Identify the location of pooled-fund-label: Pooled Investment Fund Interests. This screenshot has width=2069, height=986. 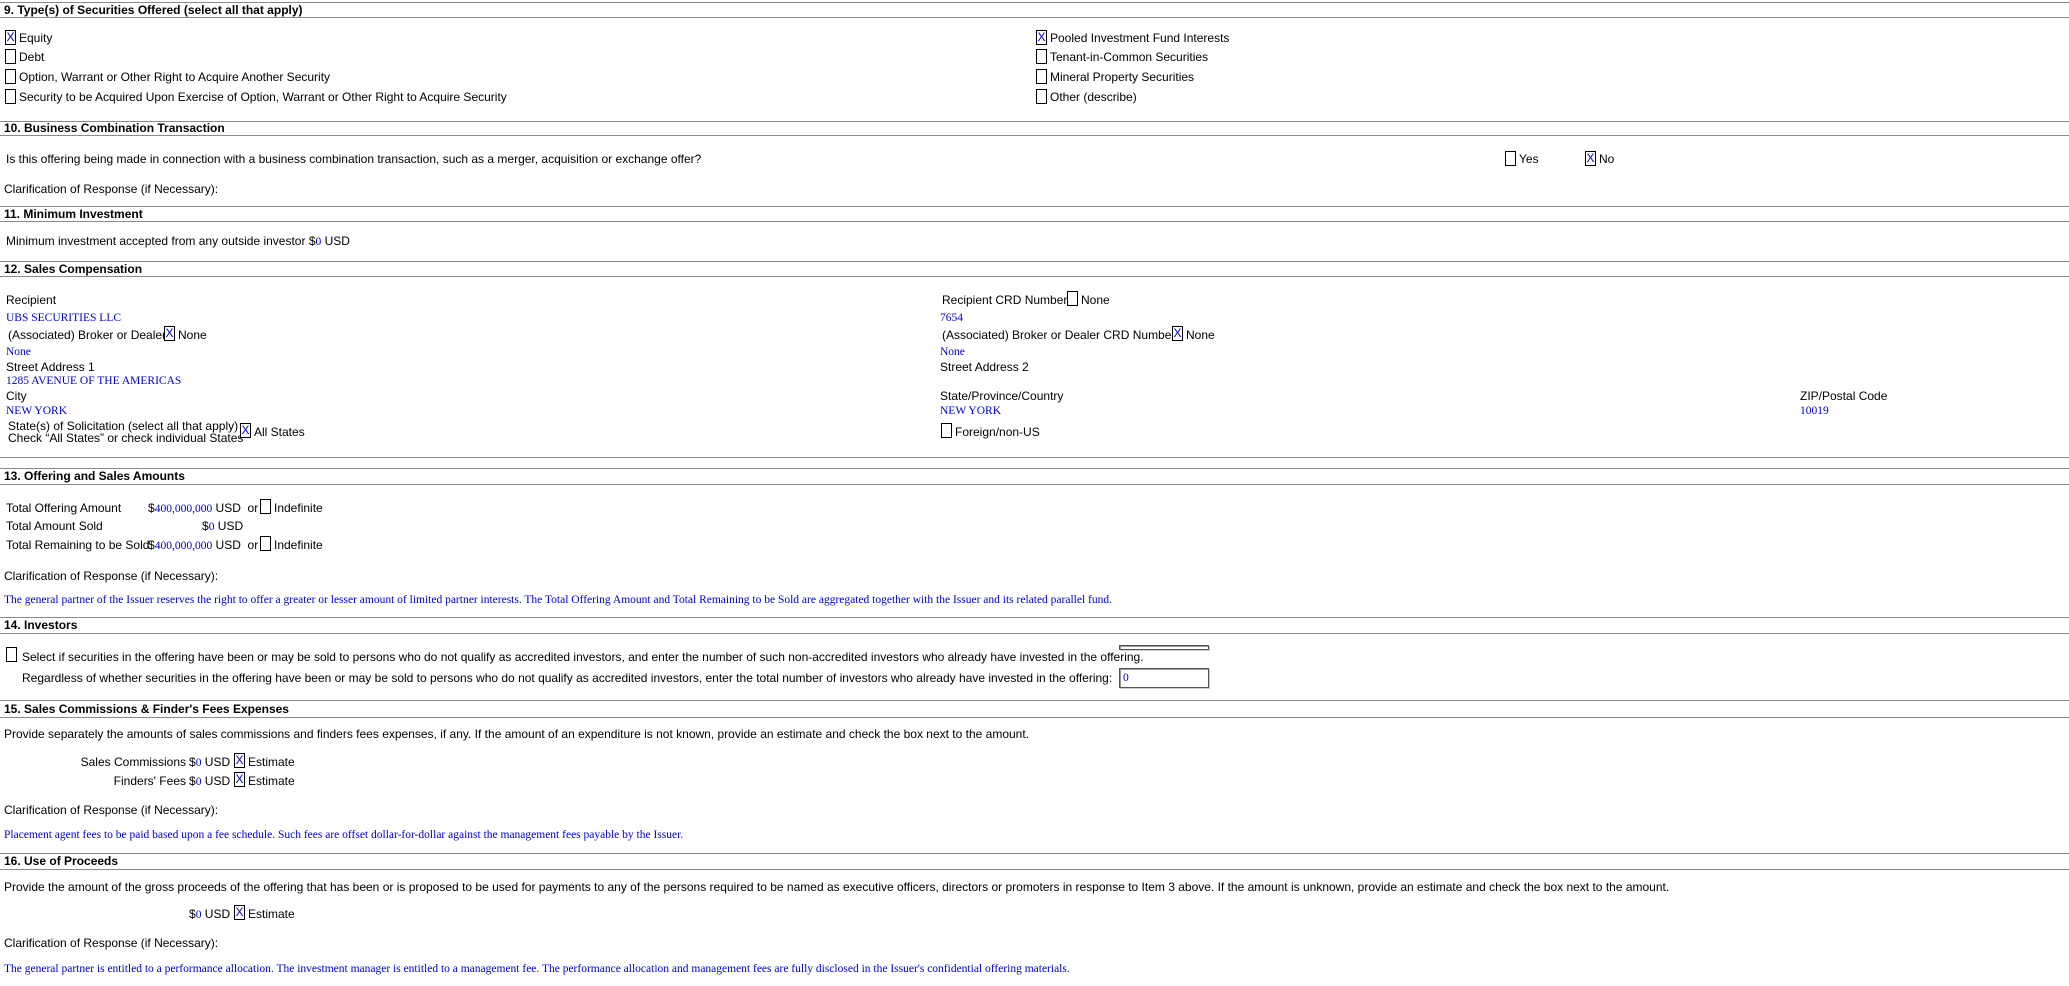
(1140, 38).